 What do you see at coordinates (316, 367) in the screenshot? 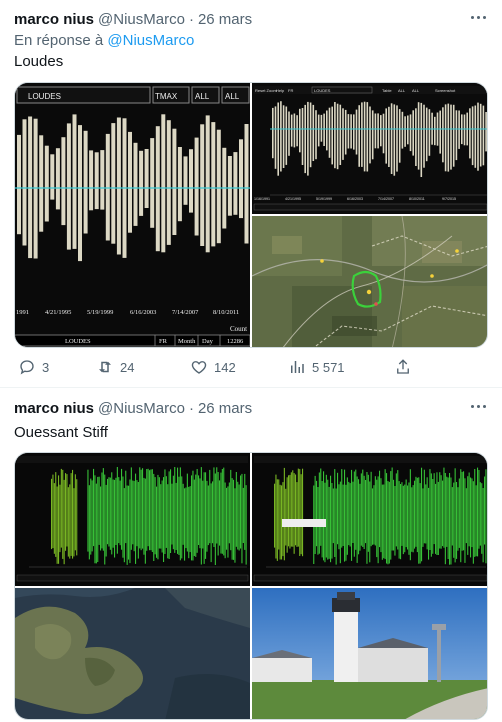
I see `views-button: 5 571` at bounding box center [316, 367].